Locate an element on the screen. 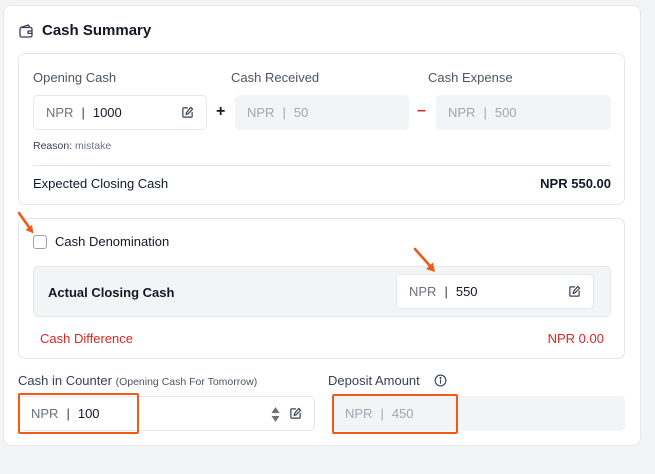  cash-denomination-checkbox is located at coordinates (40, 242).